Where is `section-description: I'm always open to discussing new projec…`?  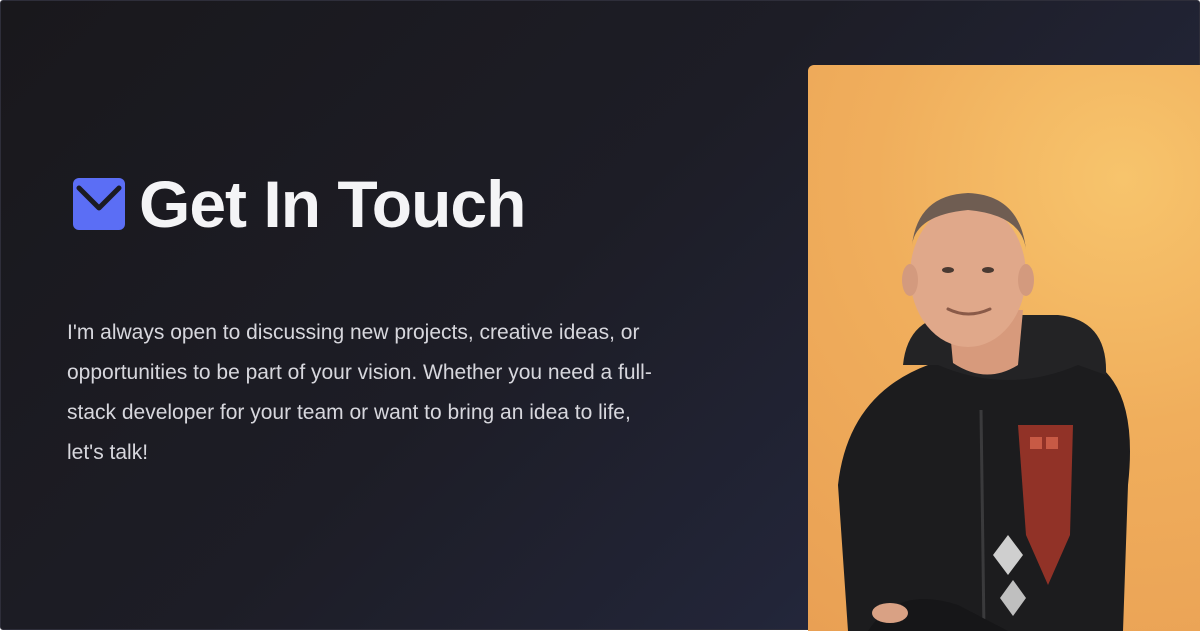 section-description: I'm always open to discussing new projec… is located at coordinates (359, 392).